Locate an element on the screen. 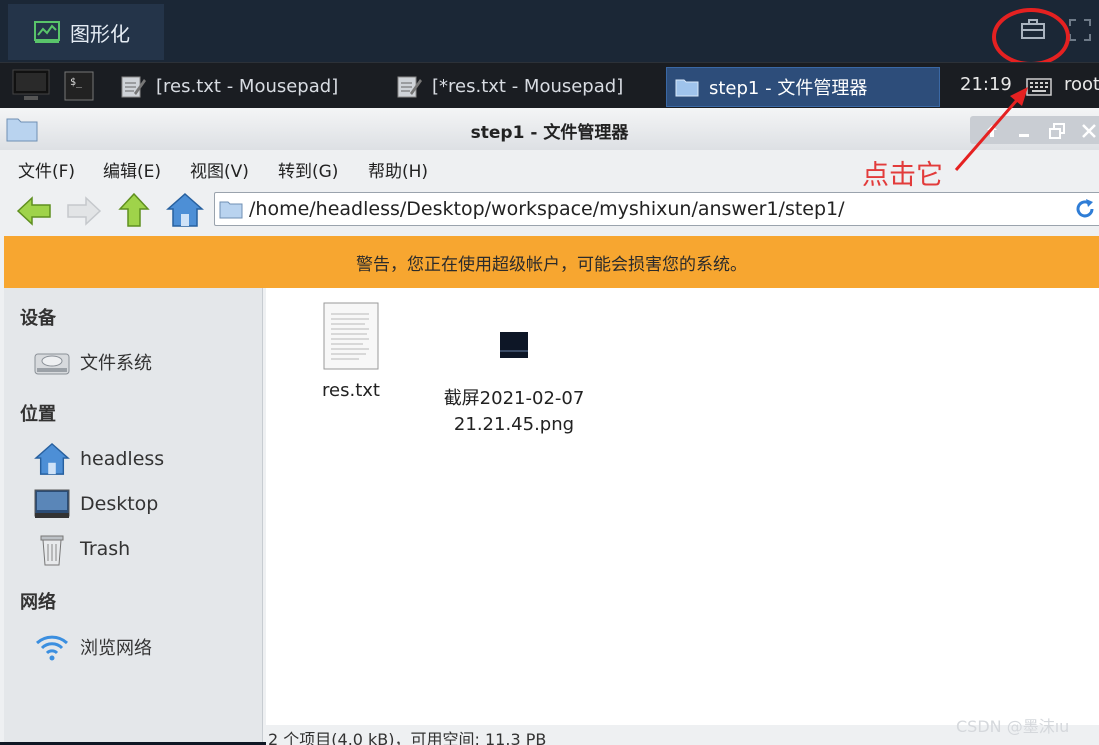 The image size is (1099, 745). sidebar-item-filesystem: 文件系统 is located at coordinates (93, 362).